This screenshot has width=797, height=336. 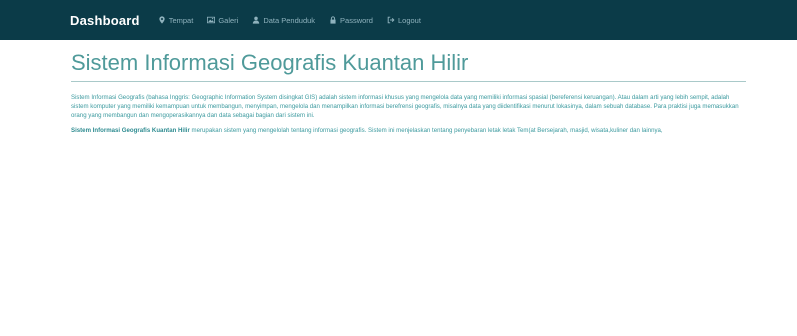 What do you see at coordinates (356, 20) in the screenshot?
I see `nav-item-label: Password` at bounding box center [356, 20].